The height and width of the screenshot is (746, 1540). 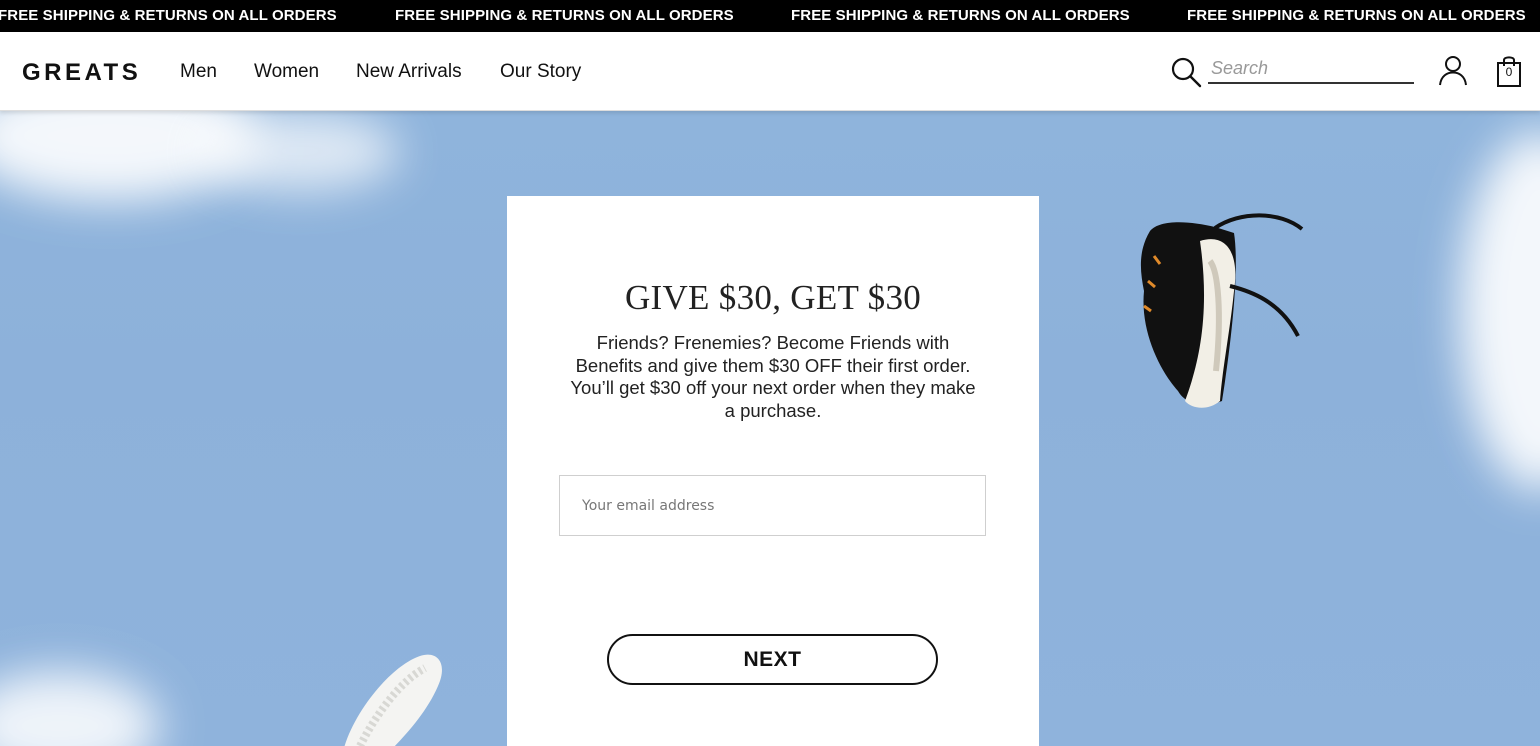 I want to click on next-button: NEXT, so click(x=772, y=659).